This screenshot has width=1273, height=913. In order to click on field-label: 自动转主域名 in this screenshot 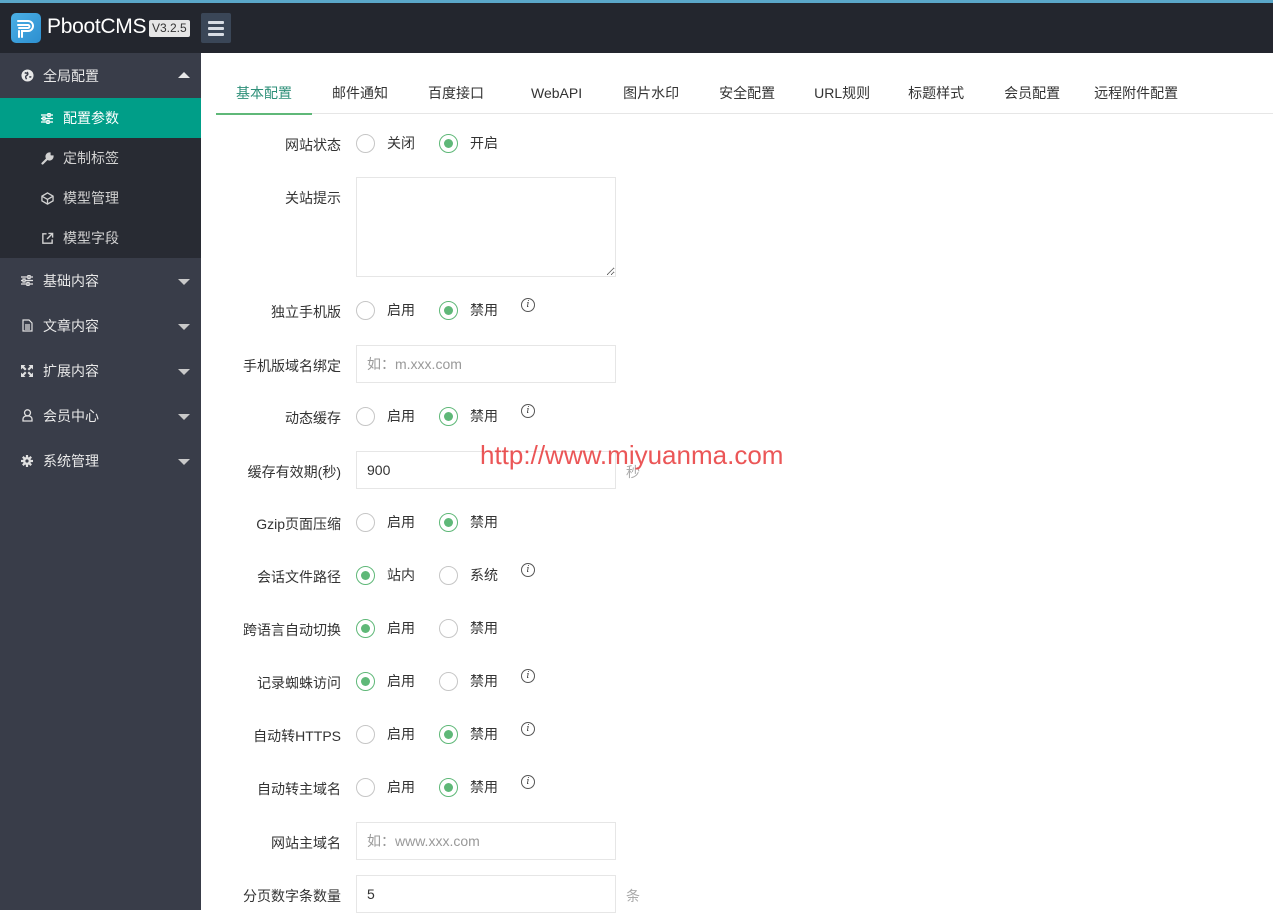, I will do `click(299, 789)`.